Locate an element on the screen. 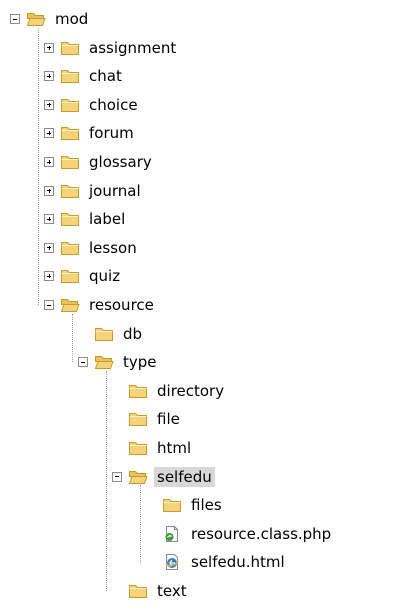  tree-row-selfedu-html: selfedu.html is located at coordinates (217, 562).